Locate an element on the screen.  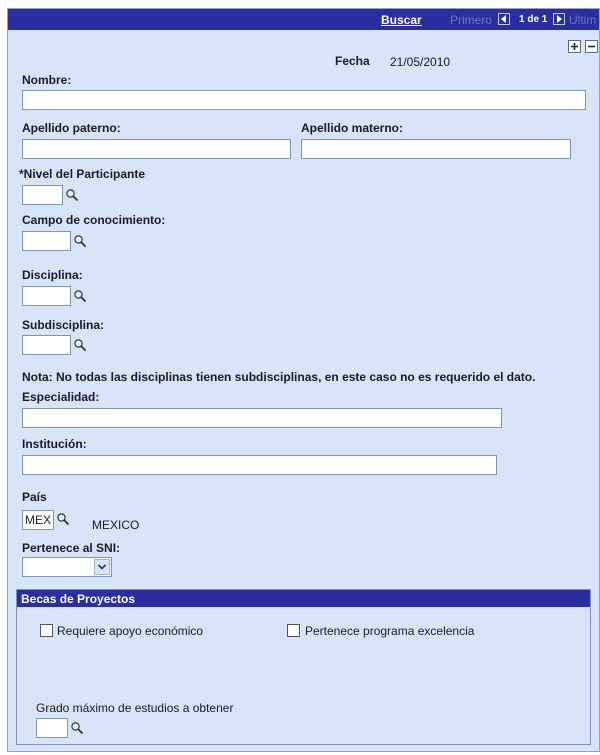
grado-label: Grado máximo de estudios a obtener is located at coordinates (135, 708).